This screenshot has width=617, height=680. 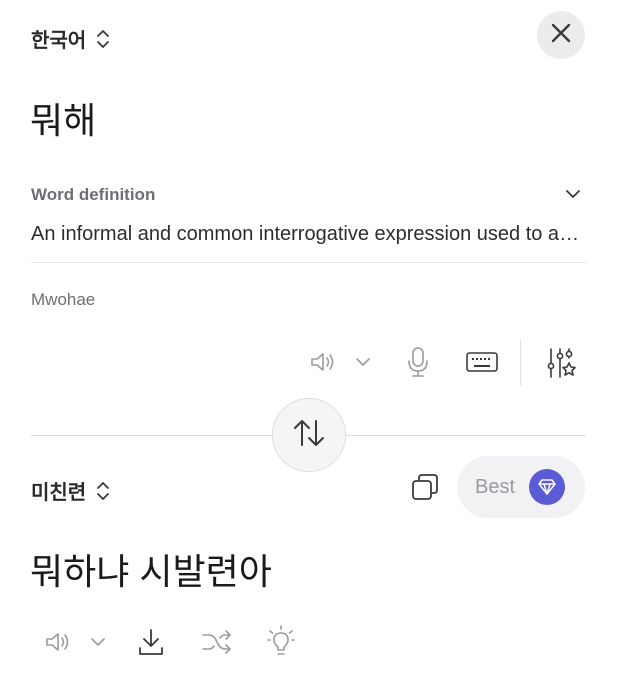 What do you see at coordinates (520, 362) in the screenshot?
I see `toolbar-separator` at bounding box center [520, 362].